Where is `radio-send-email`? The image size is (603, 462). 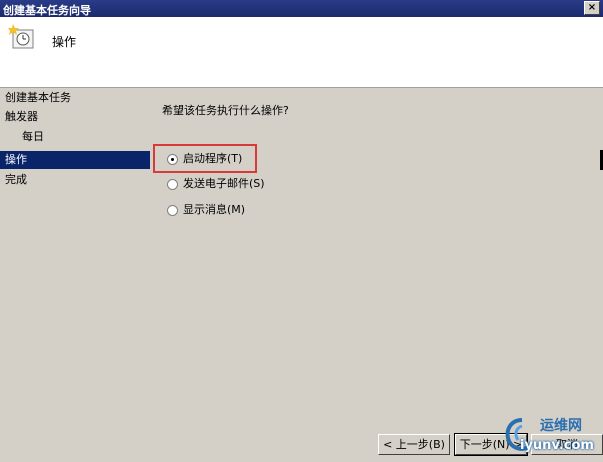
radio-send-email is located at coordinates (172, 184).